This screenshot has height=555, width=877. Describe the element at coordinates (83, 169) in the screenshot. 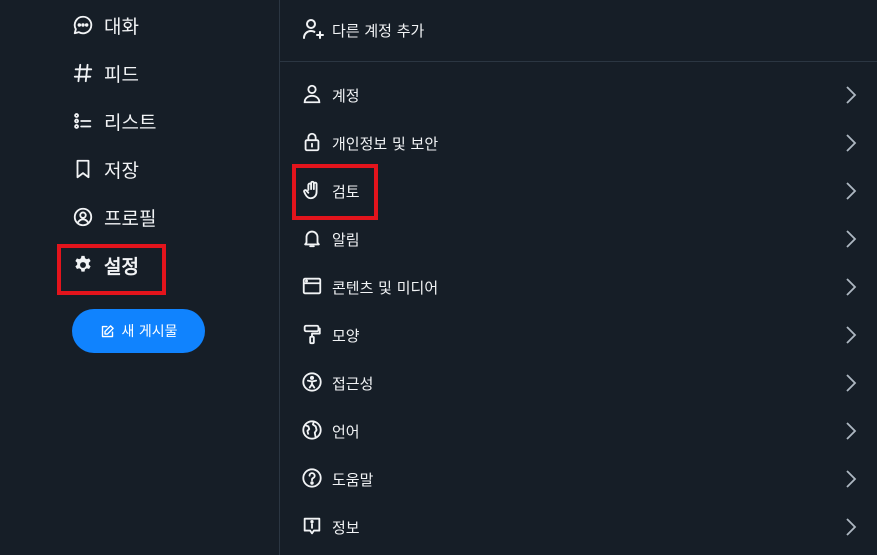

I see `bookmark-icon` at that location.